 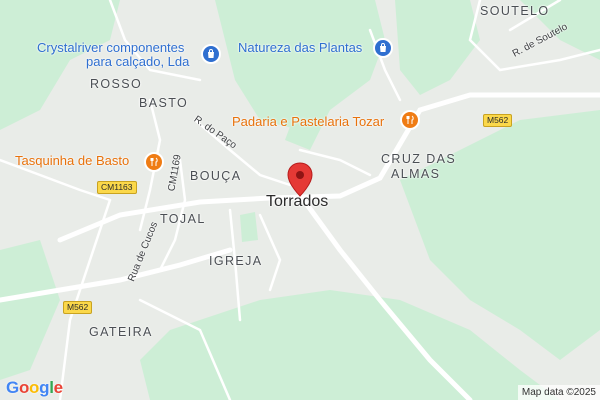 I want to click on area-label-gateira: GATEIRA, so click(x=121, y=332).